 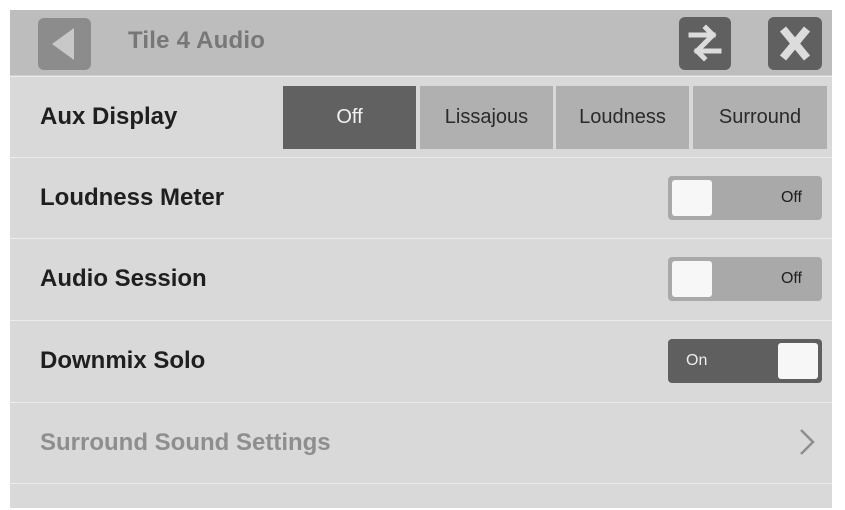 I want to click on title-bar: Tile 4 Audio, so click(x=421, y=43).